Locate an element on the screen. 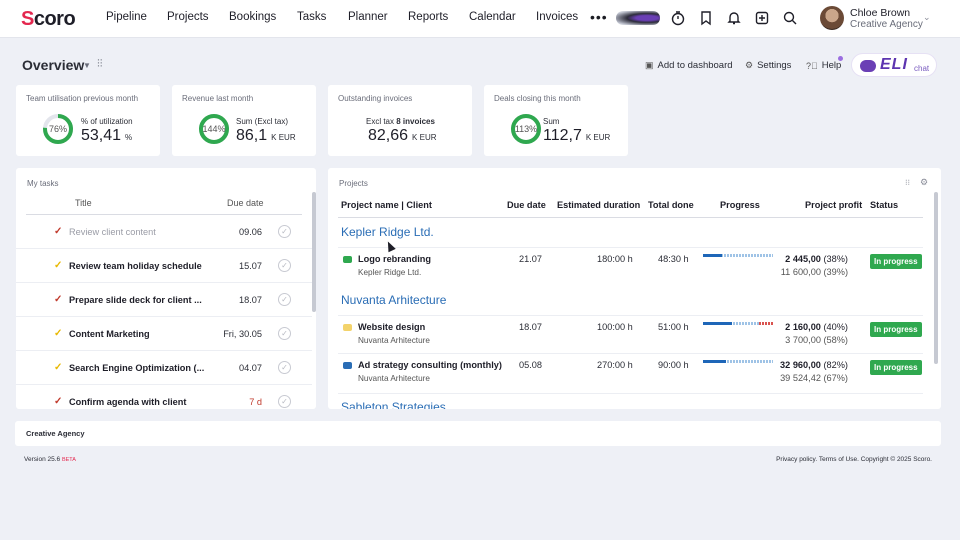 This screenshot has height=540, width=960. project-name: Website design is located at coordinates (391, 327).